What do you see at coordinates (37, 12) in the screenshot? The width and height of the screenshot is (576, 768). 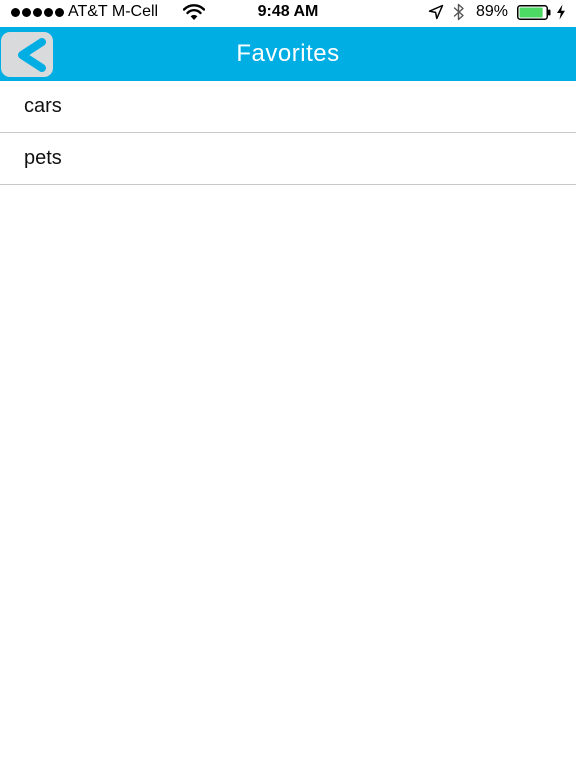 I see `signal-dots-icon` at bounding box center [37, 12].